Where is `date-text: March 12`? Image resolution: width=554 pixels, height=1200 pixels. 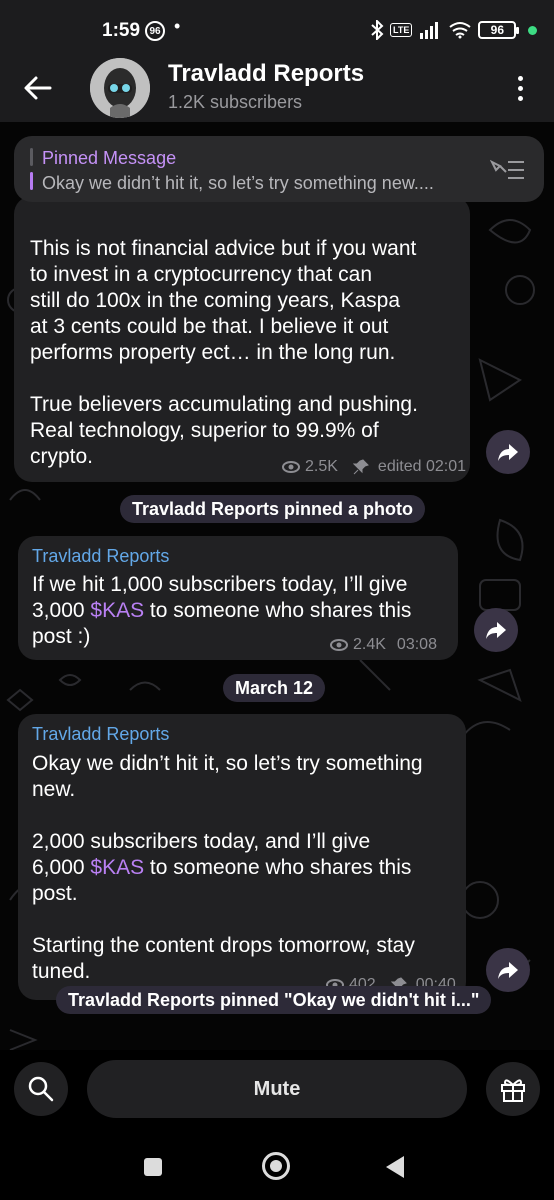 date-text: March 12 is located at coordinates (274, 687).